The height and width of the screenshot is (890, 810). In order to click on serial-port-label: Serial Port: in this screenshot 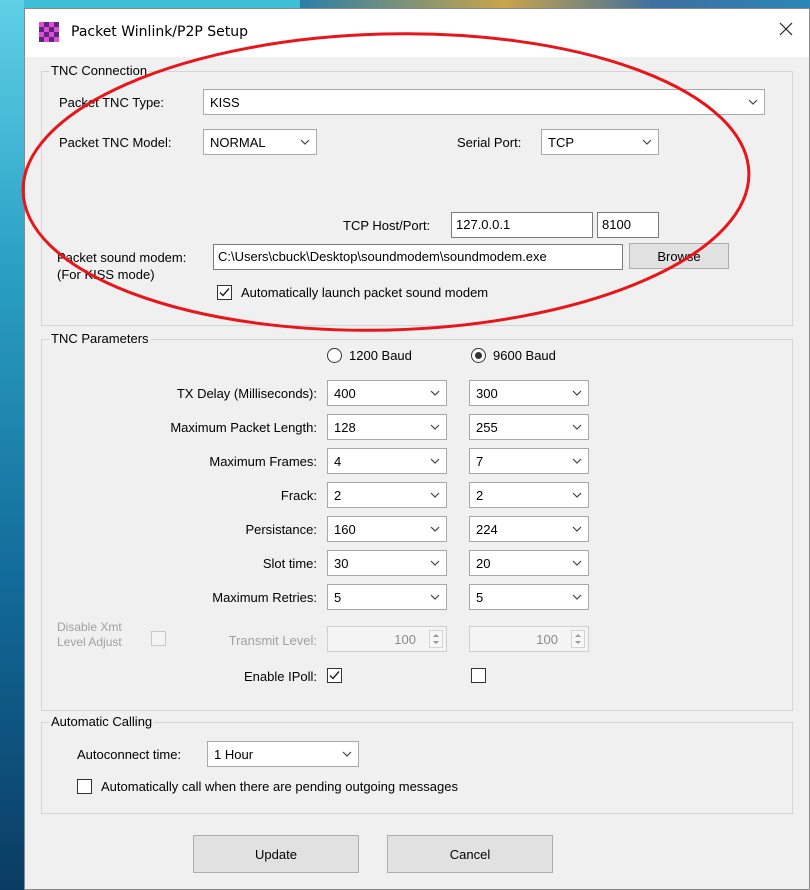, I will do `click(489, 142)`.